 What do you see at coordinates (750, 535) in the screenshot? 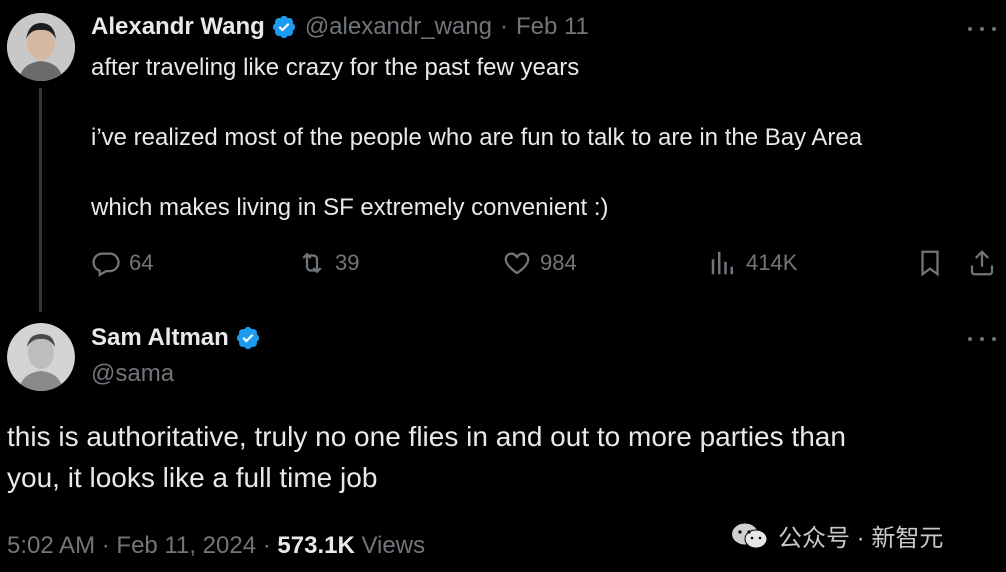
I see `wechat-icon` at bounding box center [750, 535].